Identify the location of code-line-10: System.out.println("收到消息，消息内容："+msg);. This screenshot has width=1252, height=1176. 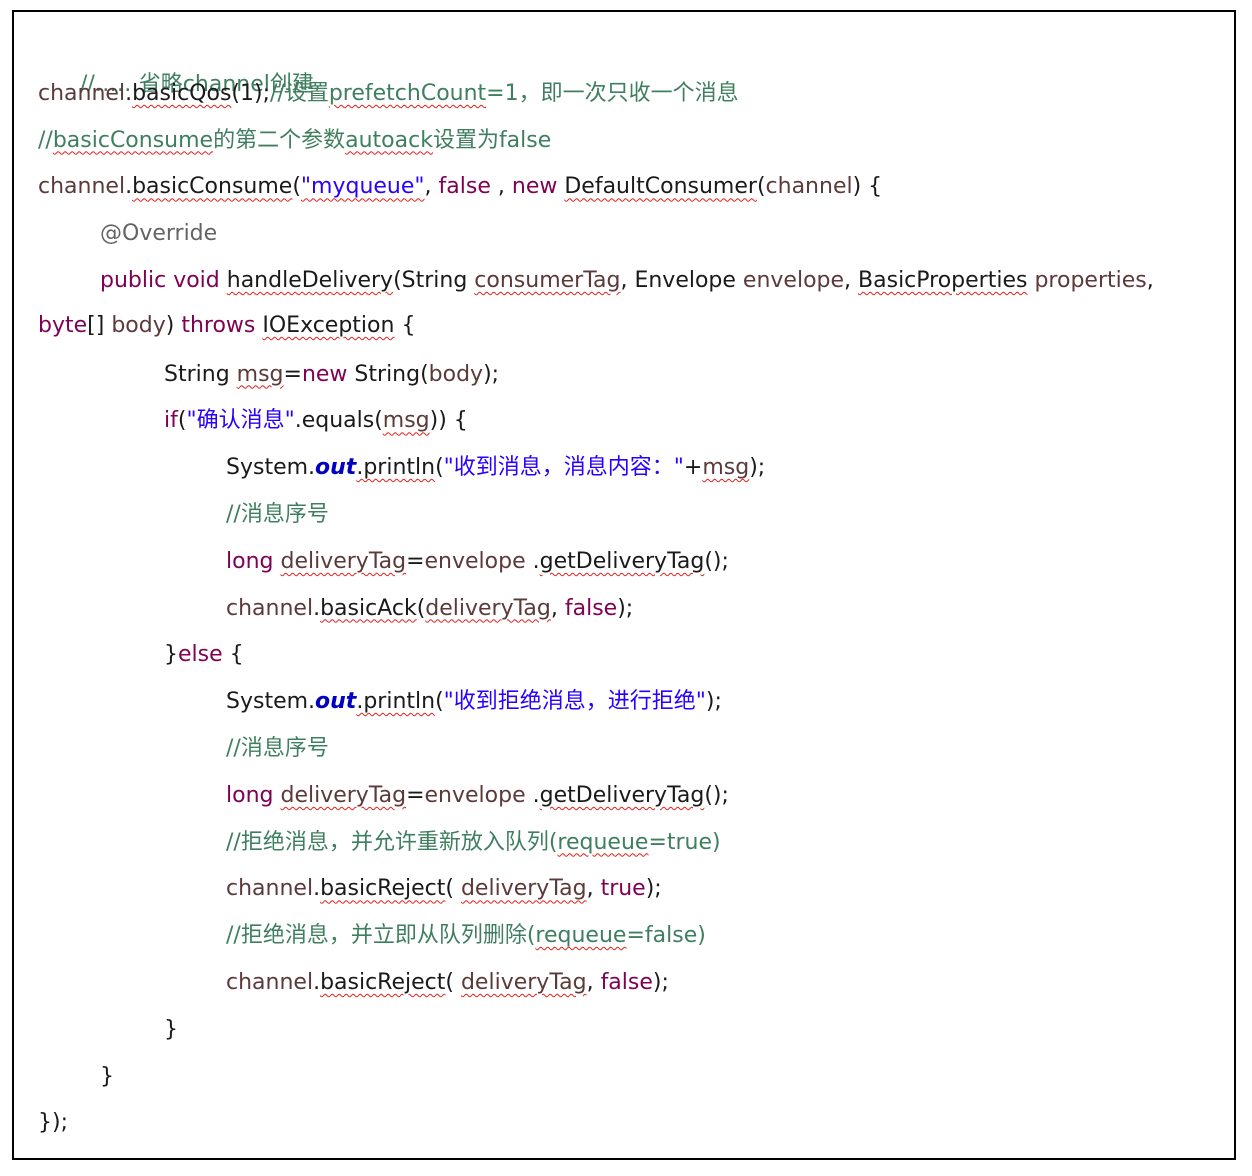
(633, 472).